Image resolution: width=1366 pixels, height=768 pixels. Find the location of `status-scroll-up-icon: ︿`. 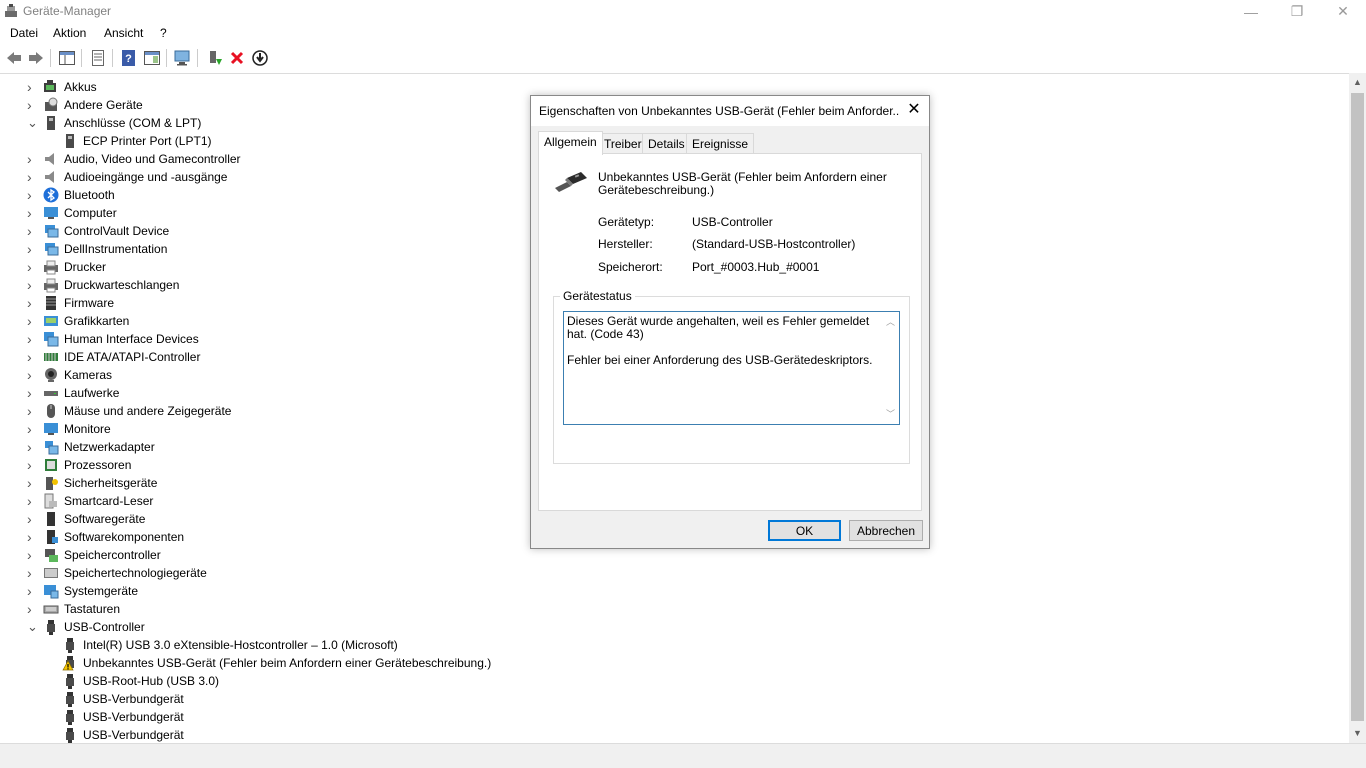

status-scroll-up-icon: ︿ is located at coordinates (890, 322).